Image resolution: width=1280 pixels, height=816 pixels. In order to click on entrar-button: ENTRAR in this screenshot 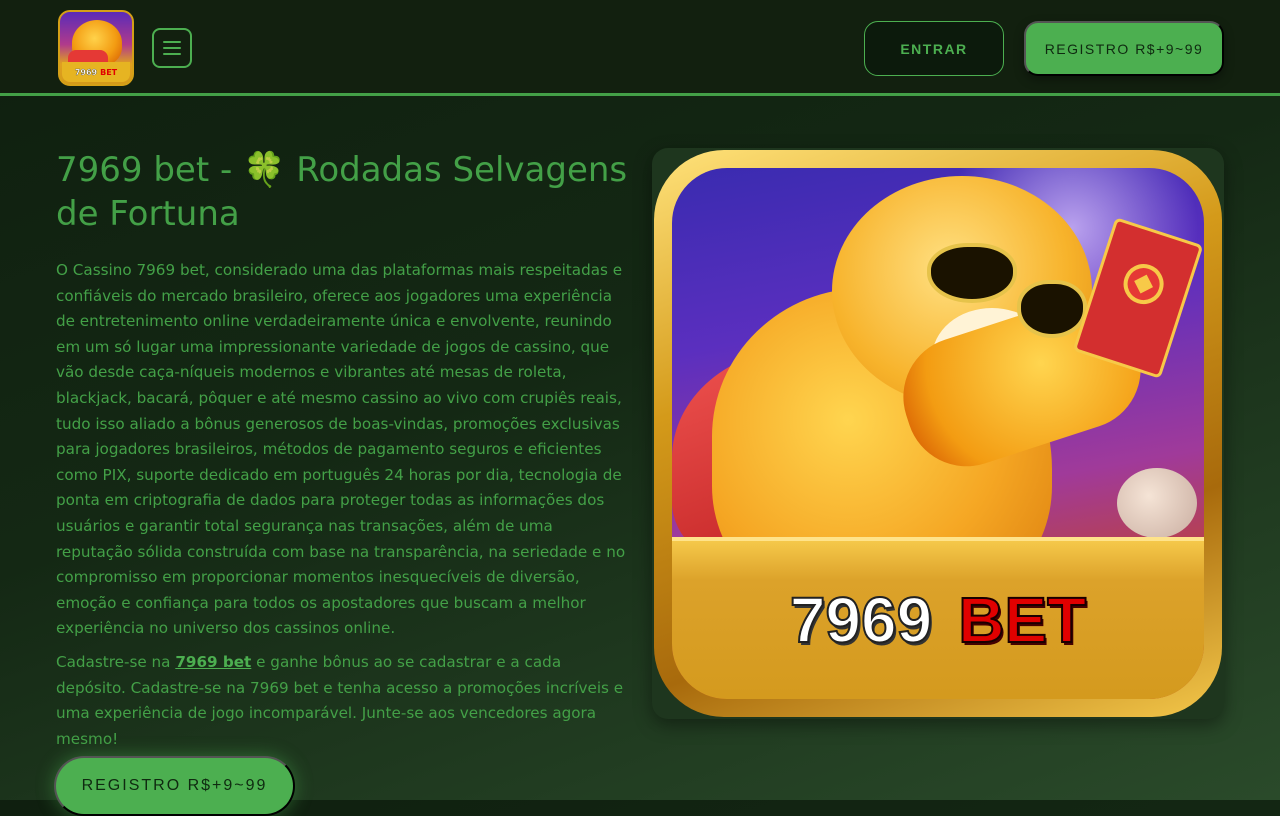, I will do `click(934, 48)`.